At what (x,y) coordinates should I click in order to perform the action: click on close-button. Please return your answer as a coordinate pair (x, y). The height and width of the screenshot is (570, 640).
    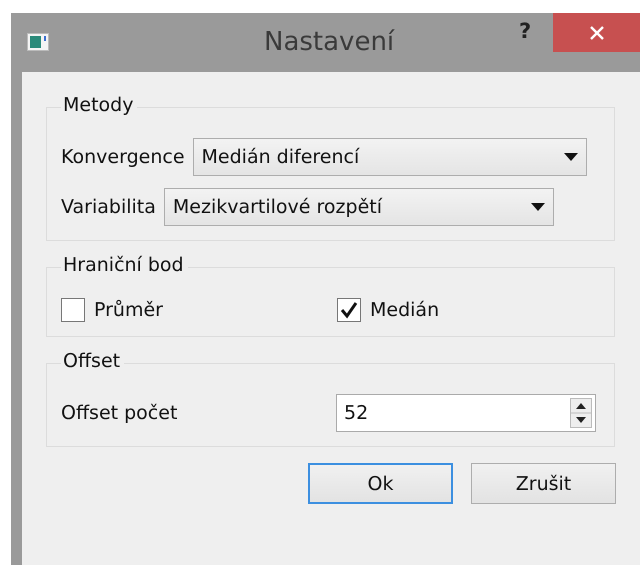
    Looking at the image, I should click on (596, 32).